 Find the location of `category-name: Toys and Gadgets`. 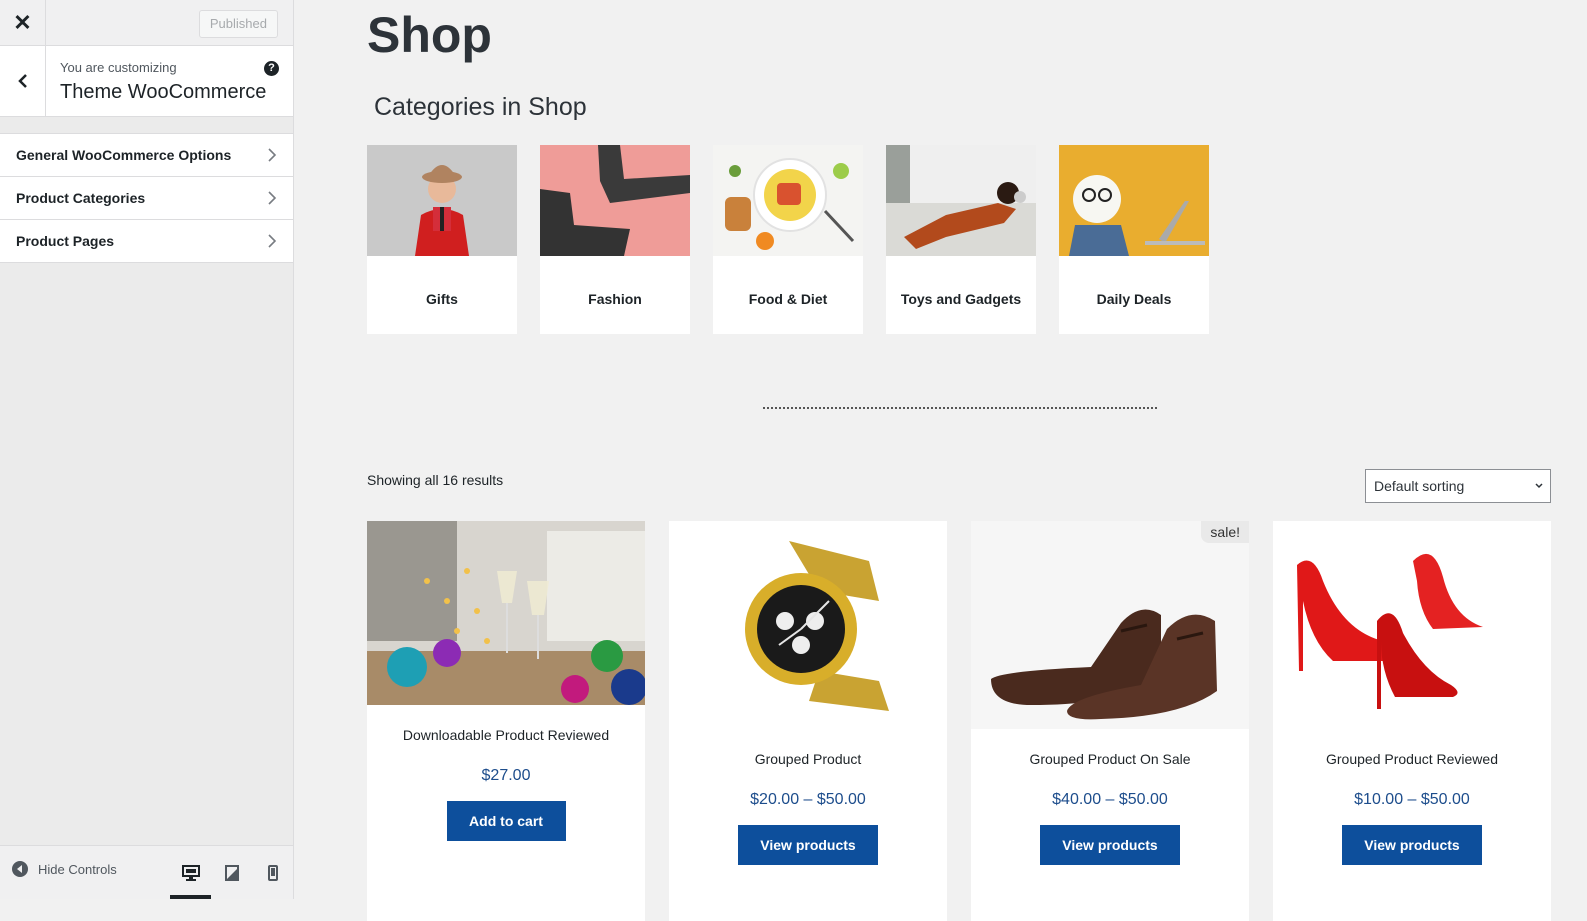

category-name: Toys and Gadgets is located at coordinates (961, 299).